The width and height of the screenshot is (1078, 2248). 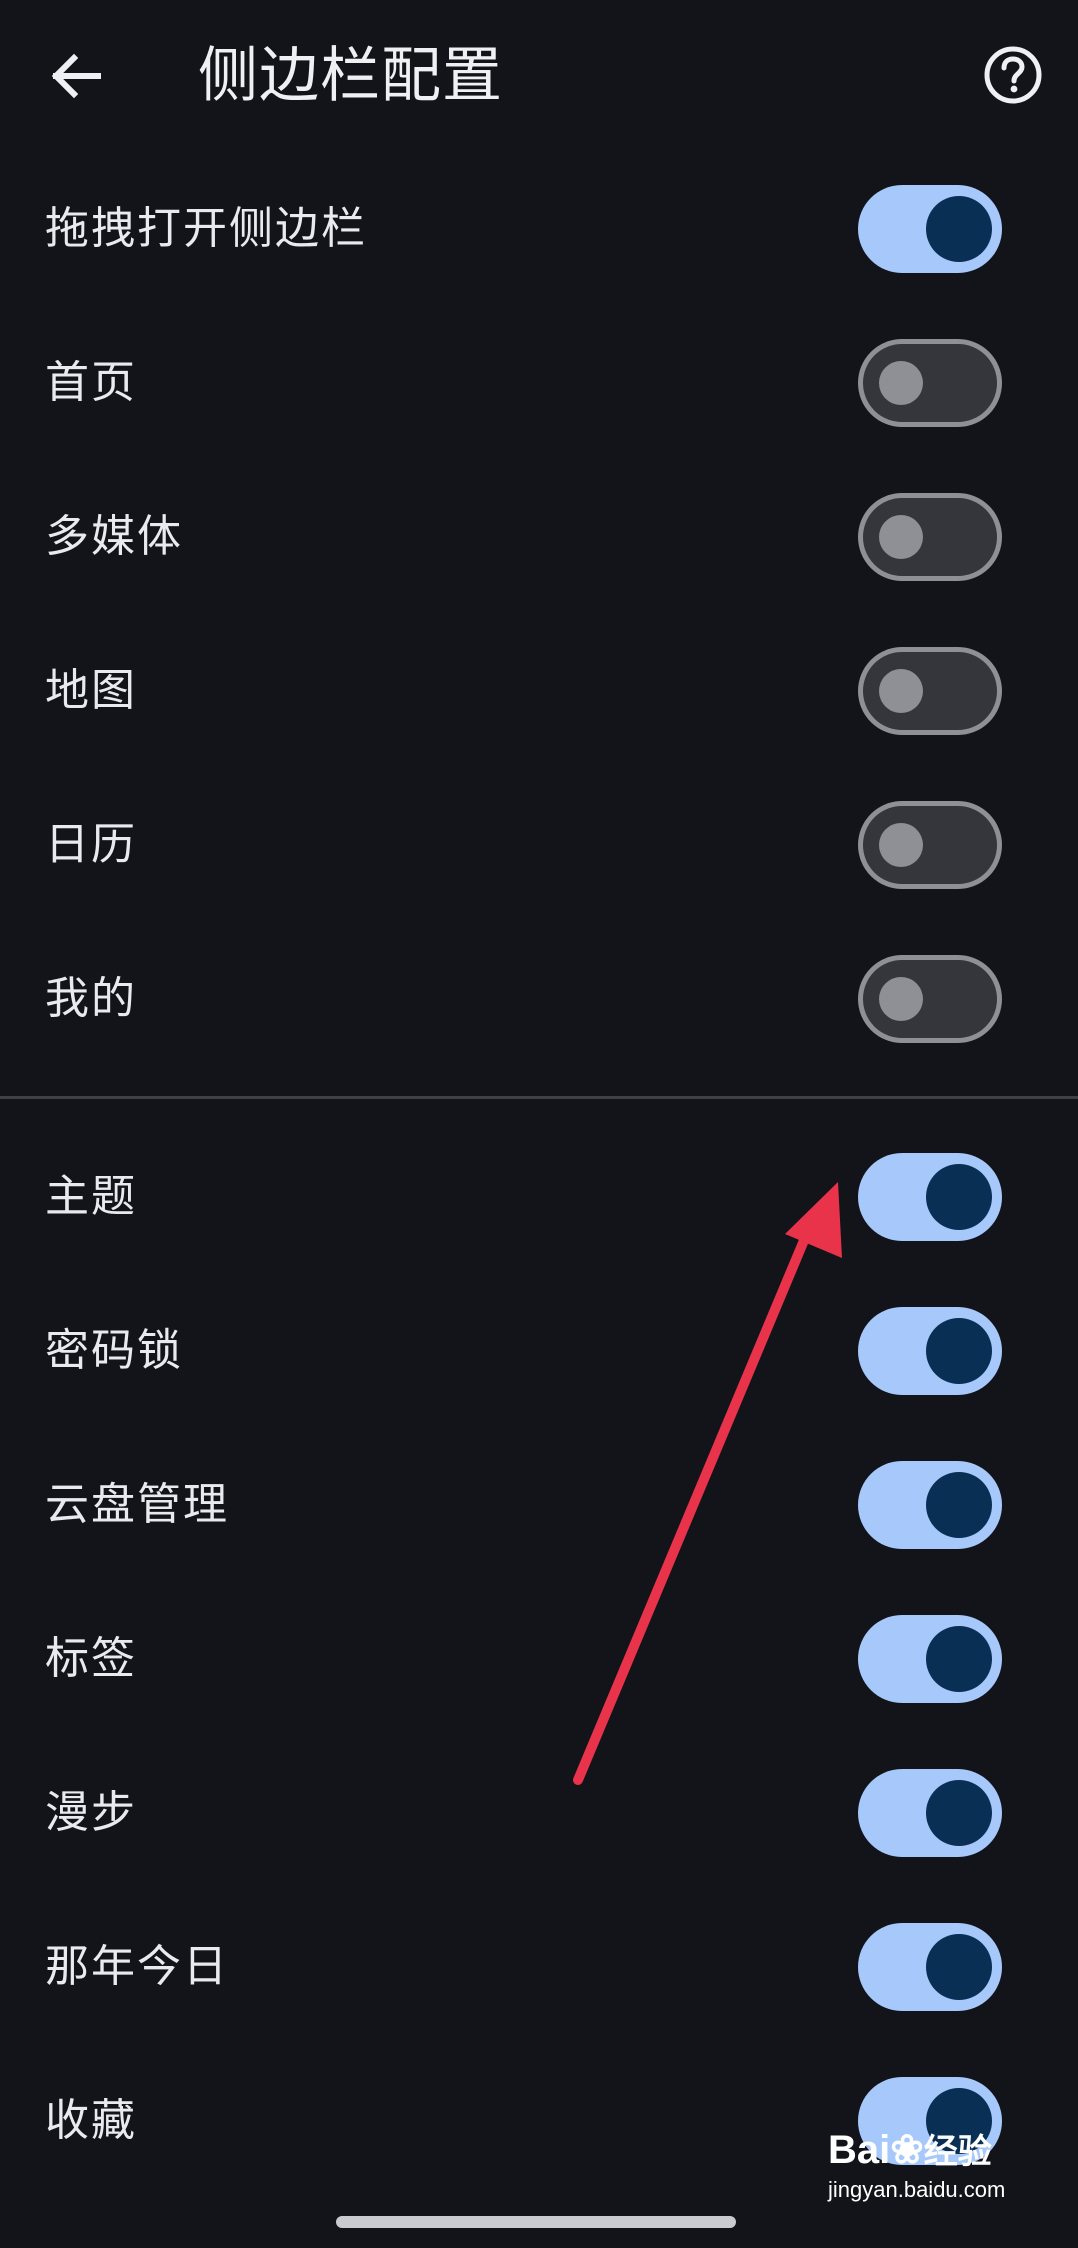 I want to click on setting-label: 收藏, so click(x=91, y=2120).